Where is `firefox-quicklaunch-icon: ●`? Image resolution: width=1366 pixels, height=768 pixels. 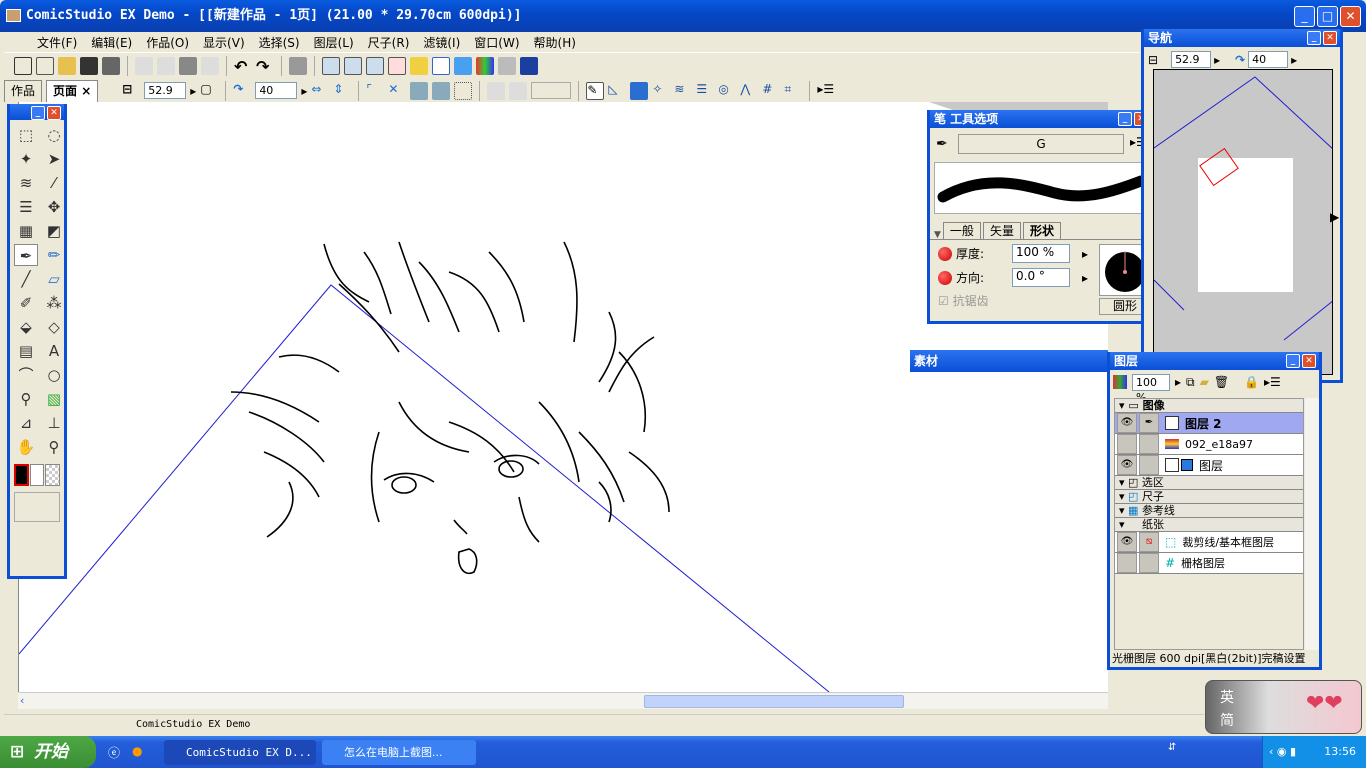
firefox-quicklaunch-icon: ● is located at coordinates (137, 751).